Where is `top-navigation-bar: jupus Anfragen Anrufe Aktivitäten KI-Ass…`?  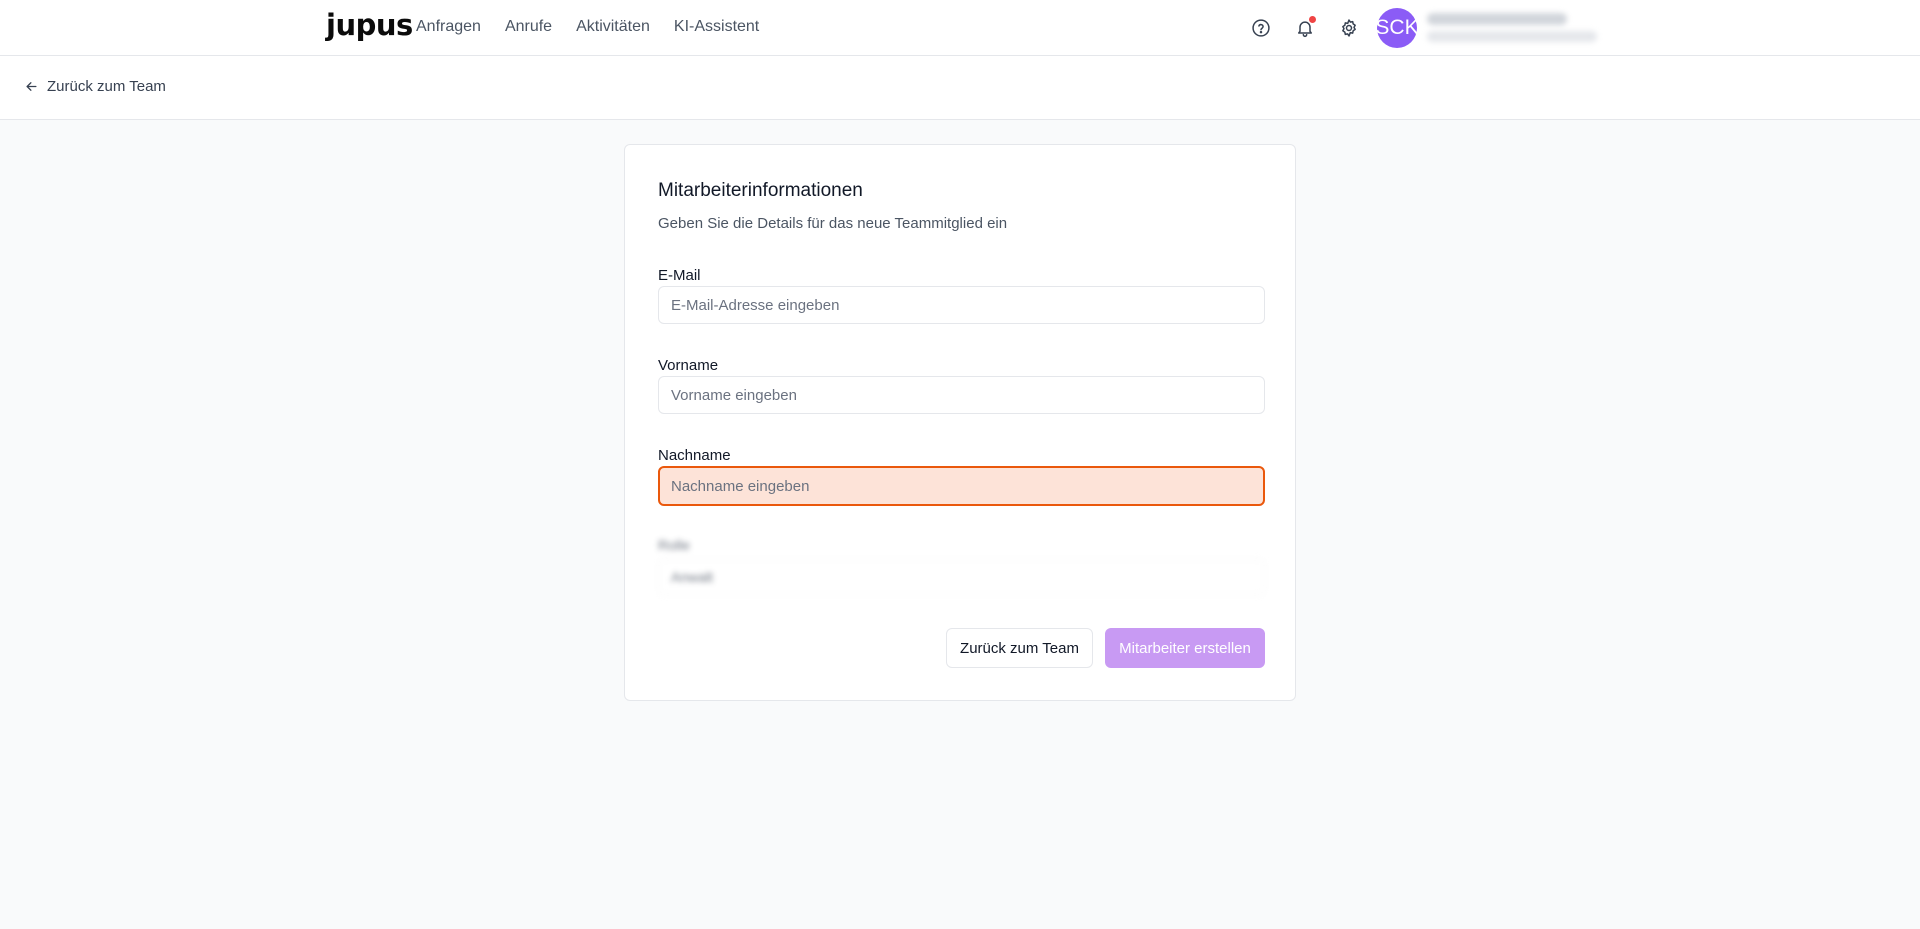 top-navigation-bar: jupus Anfragen Anrufe Aktivitäten KI-Ass… is located at coordinates (960, 28).